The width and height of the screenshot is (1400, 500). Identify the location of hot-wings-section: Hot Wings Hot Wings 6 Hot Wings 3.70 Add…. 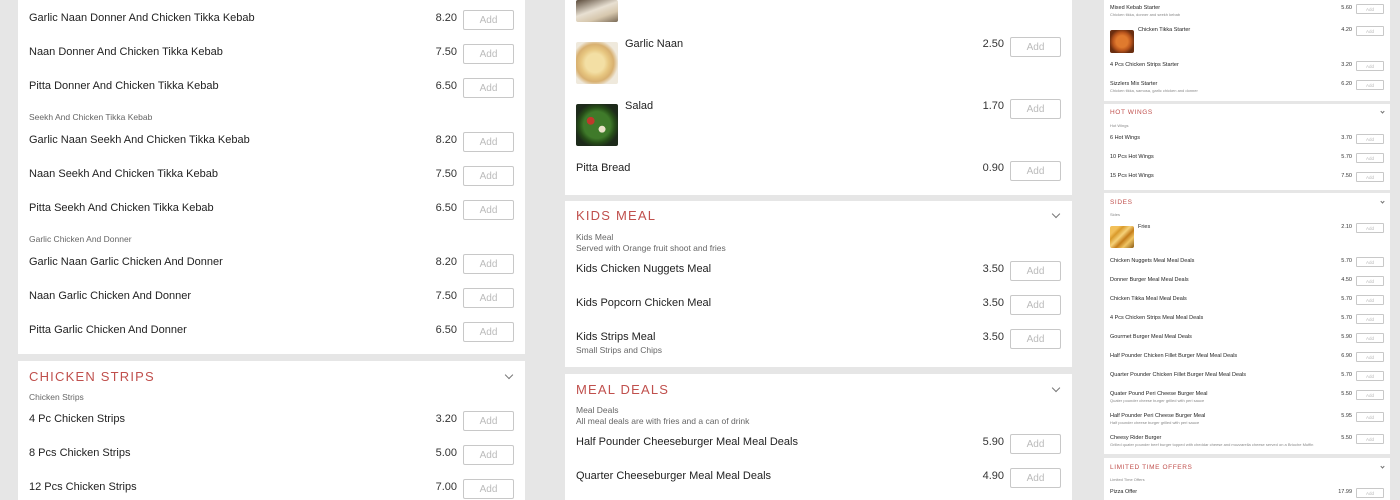
(1247, 147).